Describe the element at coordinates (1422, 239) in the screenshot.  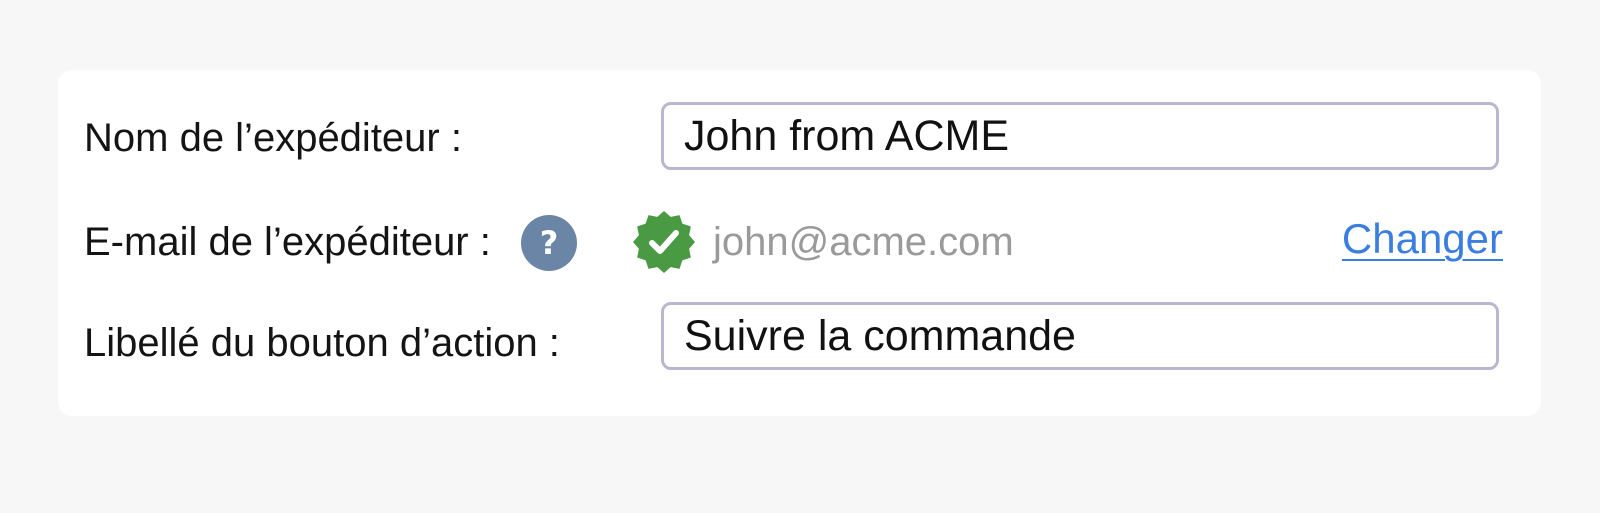
I see `change-email-link: Changer` at that location.